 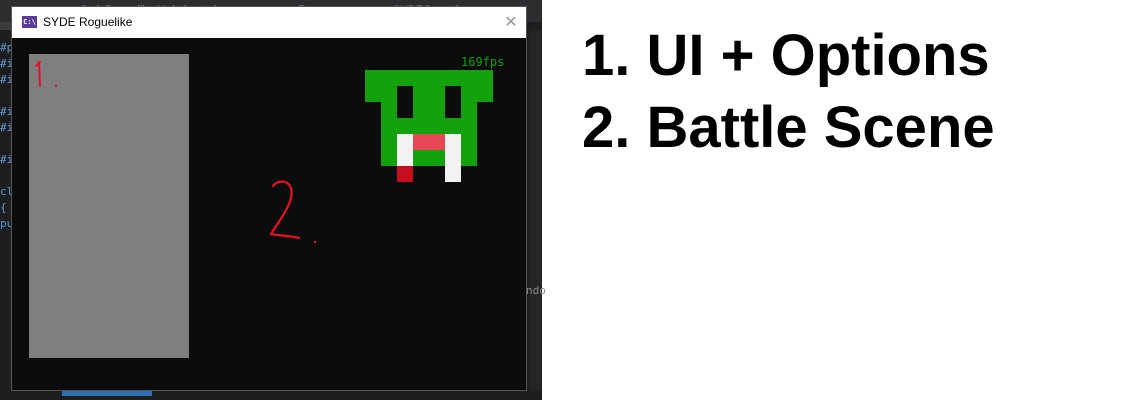 I want to click on monster-left-eye, so click(x=405, y=102).